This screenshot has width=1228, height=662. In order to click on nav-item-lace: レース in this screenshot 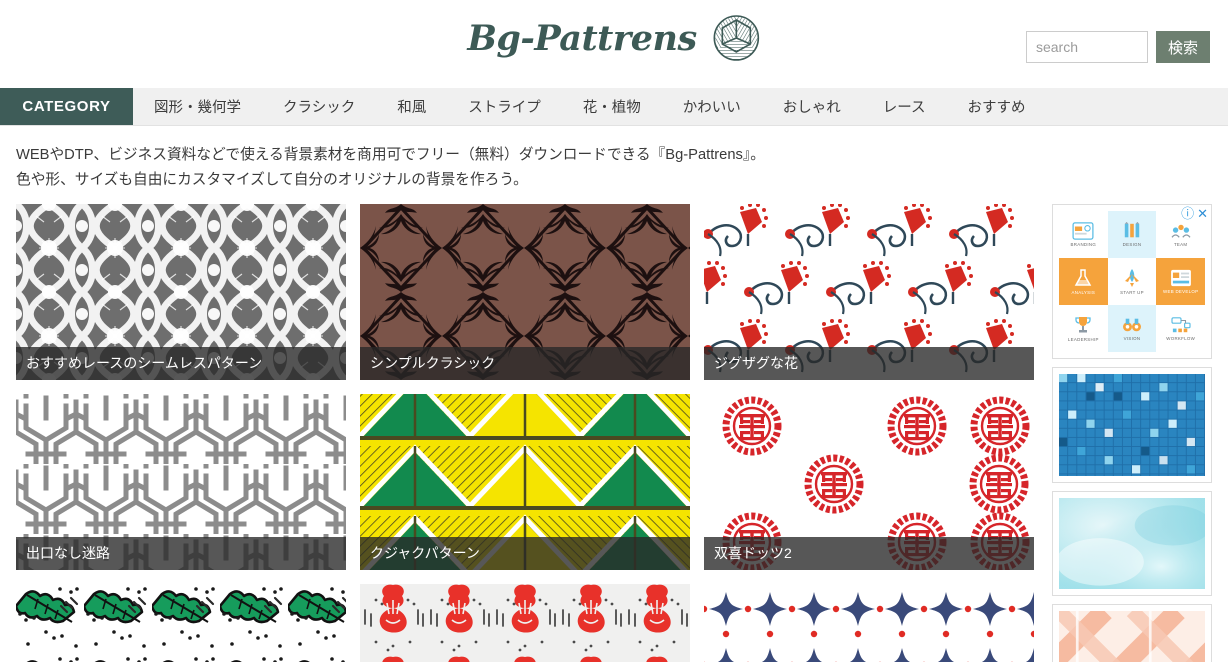, I will do `click(904, 106)`.